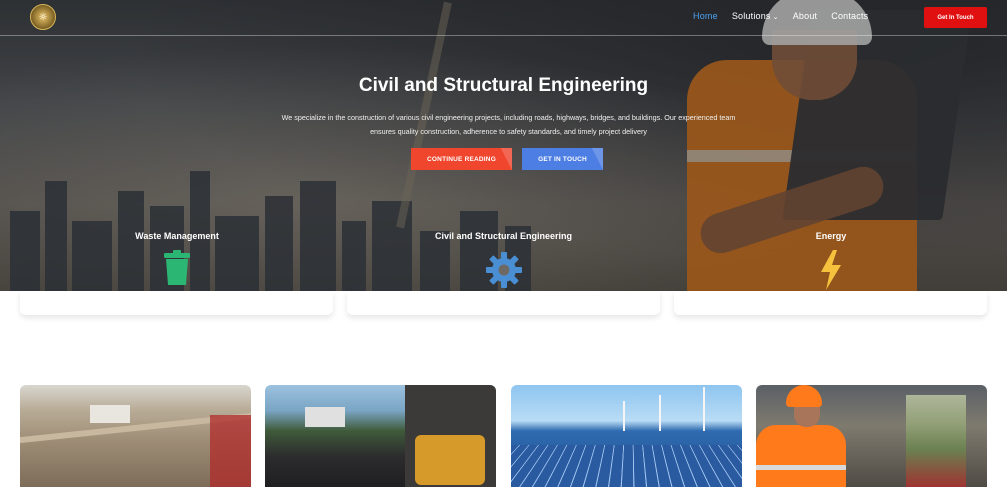 The height and width of the screenshot is (487, 1007). I want to click on project-image-road-paving, so click(380, 436).